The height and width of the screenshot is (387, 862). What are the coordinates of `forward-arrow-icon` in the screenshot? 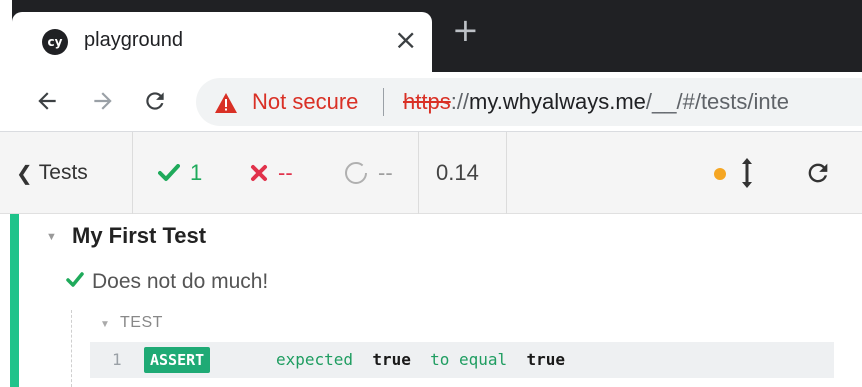 It's located at (103, 101).